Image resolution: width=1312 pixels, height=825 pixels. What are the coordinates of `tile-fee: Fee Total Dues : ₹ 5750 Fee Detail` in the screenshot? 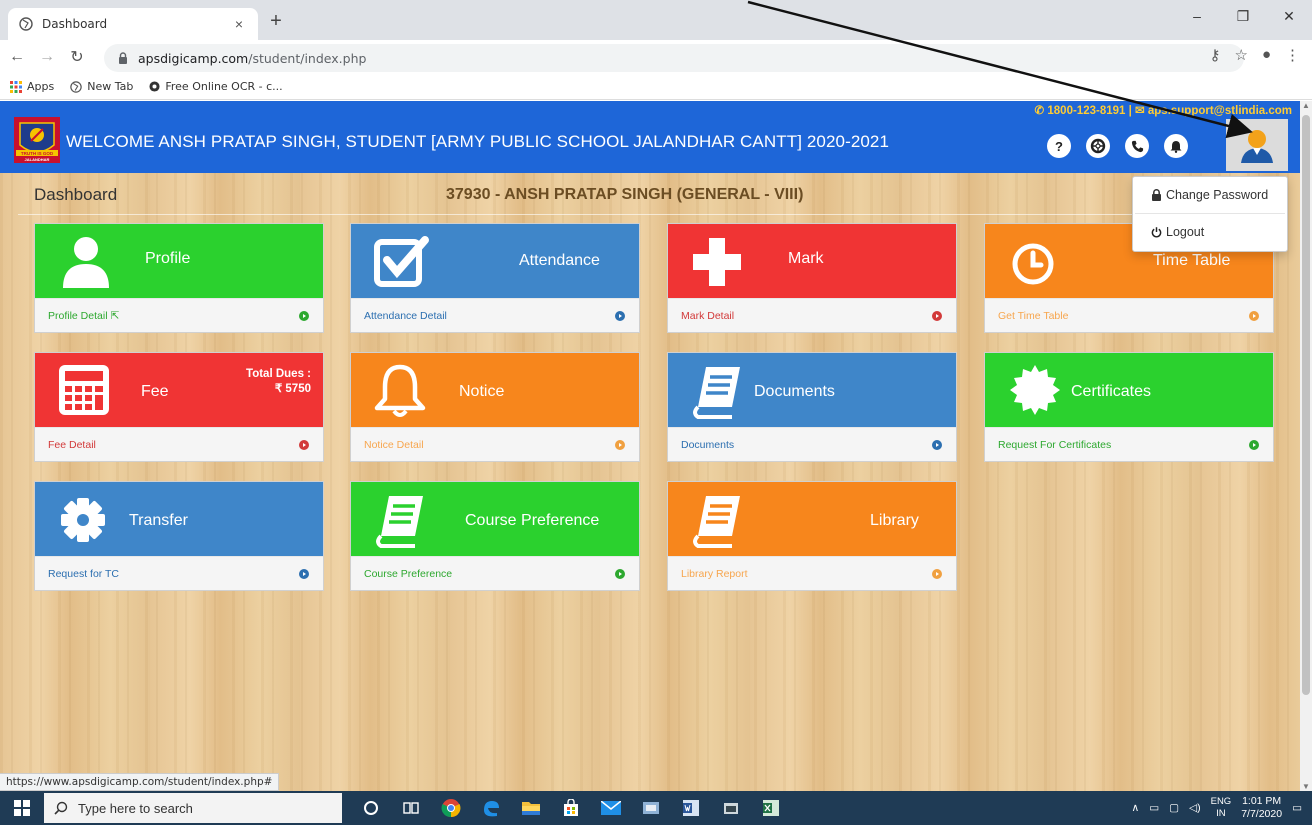 It's located at (179, 407).